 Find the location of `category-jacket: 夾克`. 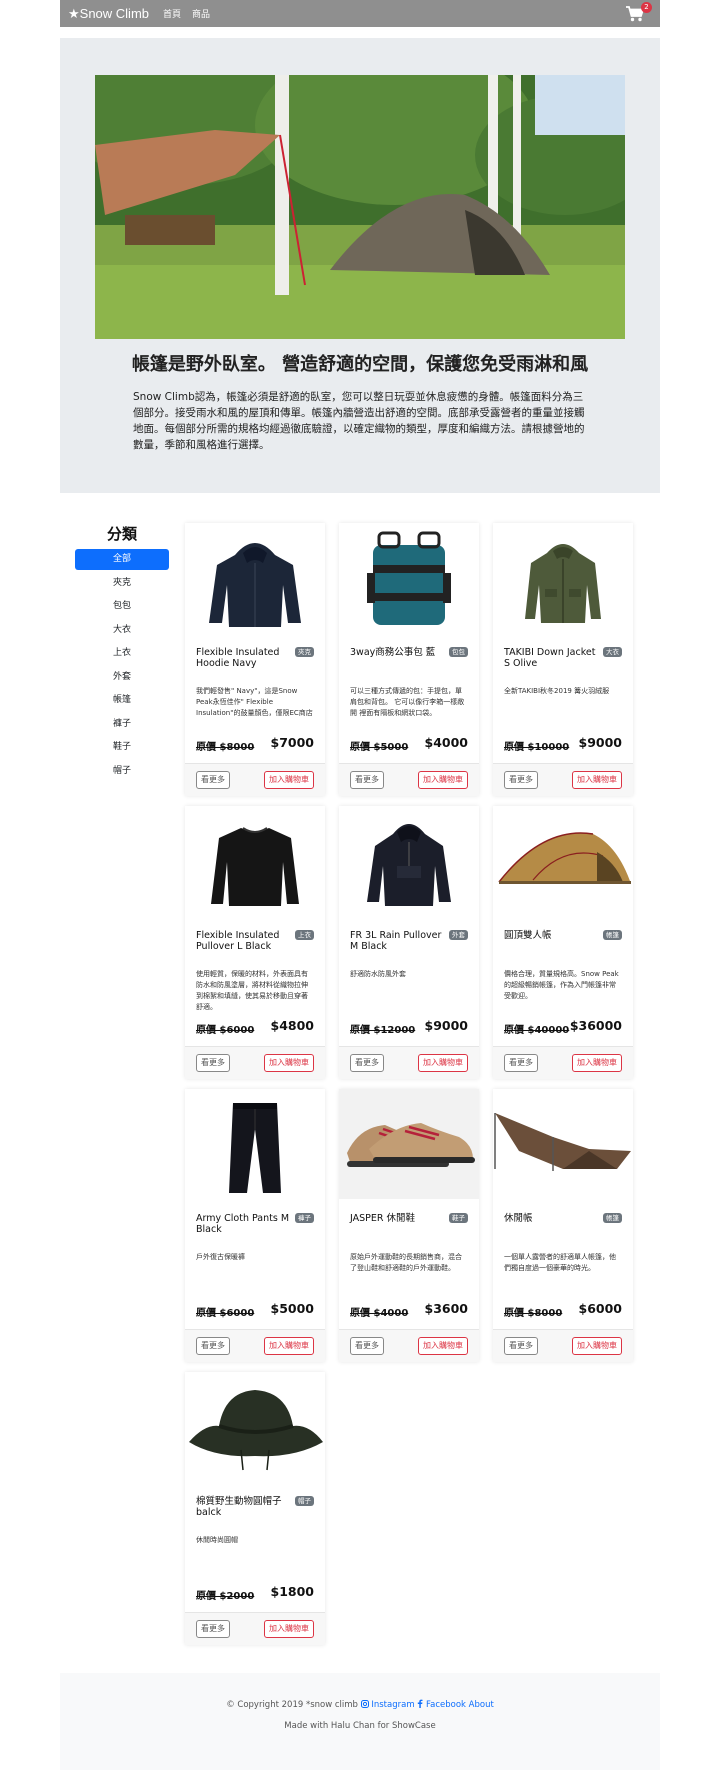

category-jacket: 夾克 is located at coordinates (122, 583).